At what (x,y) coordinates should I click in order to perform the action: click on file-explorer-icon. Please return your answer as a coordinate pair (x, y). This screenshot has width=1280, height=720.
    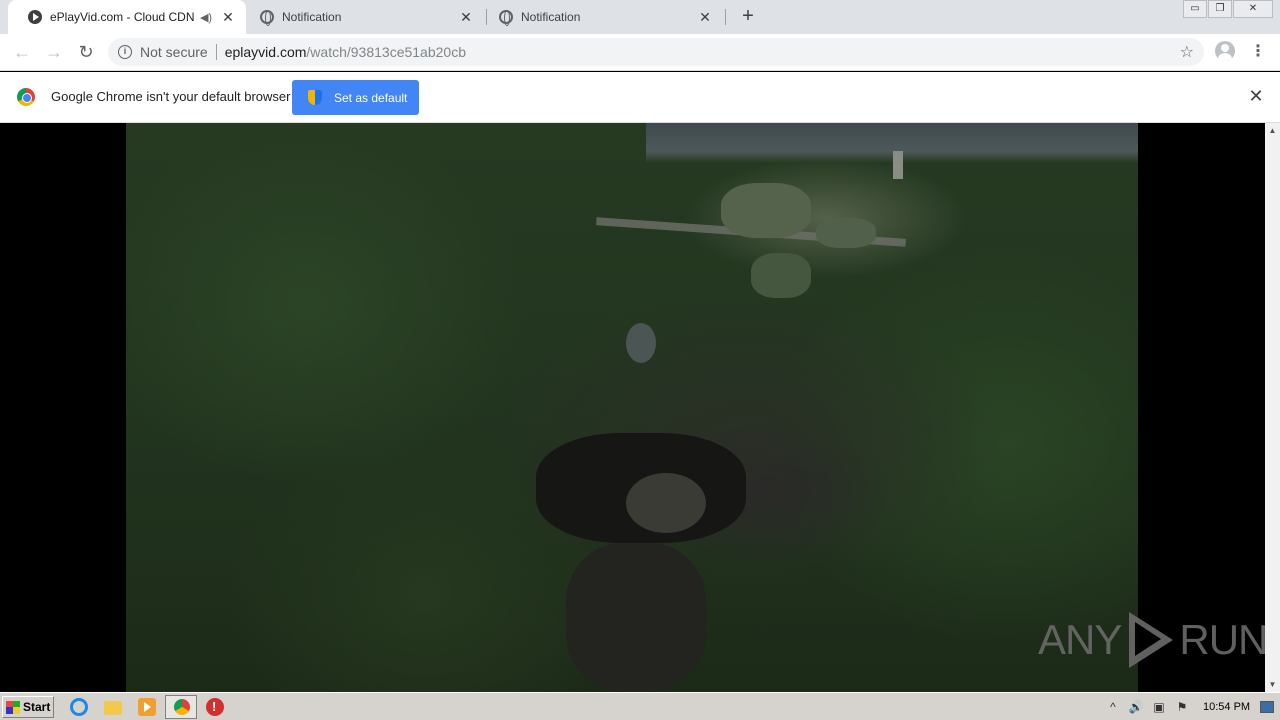
    Looking at the image, I should click on (113, 708).